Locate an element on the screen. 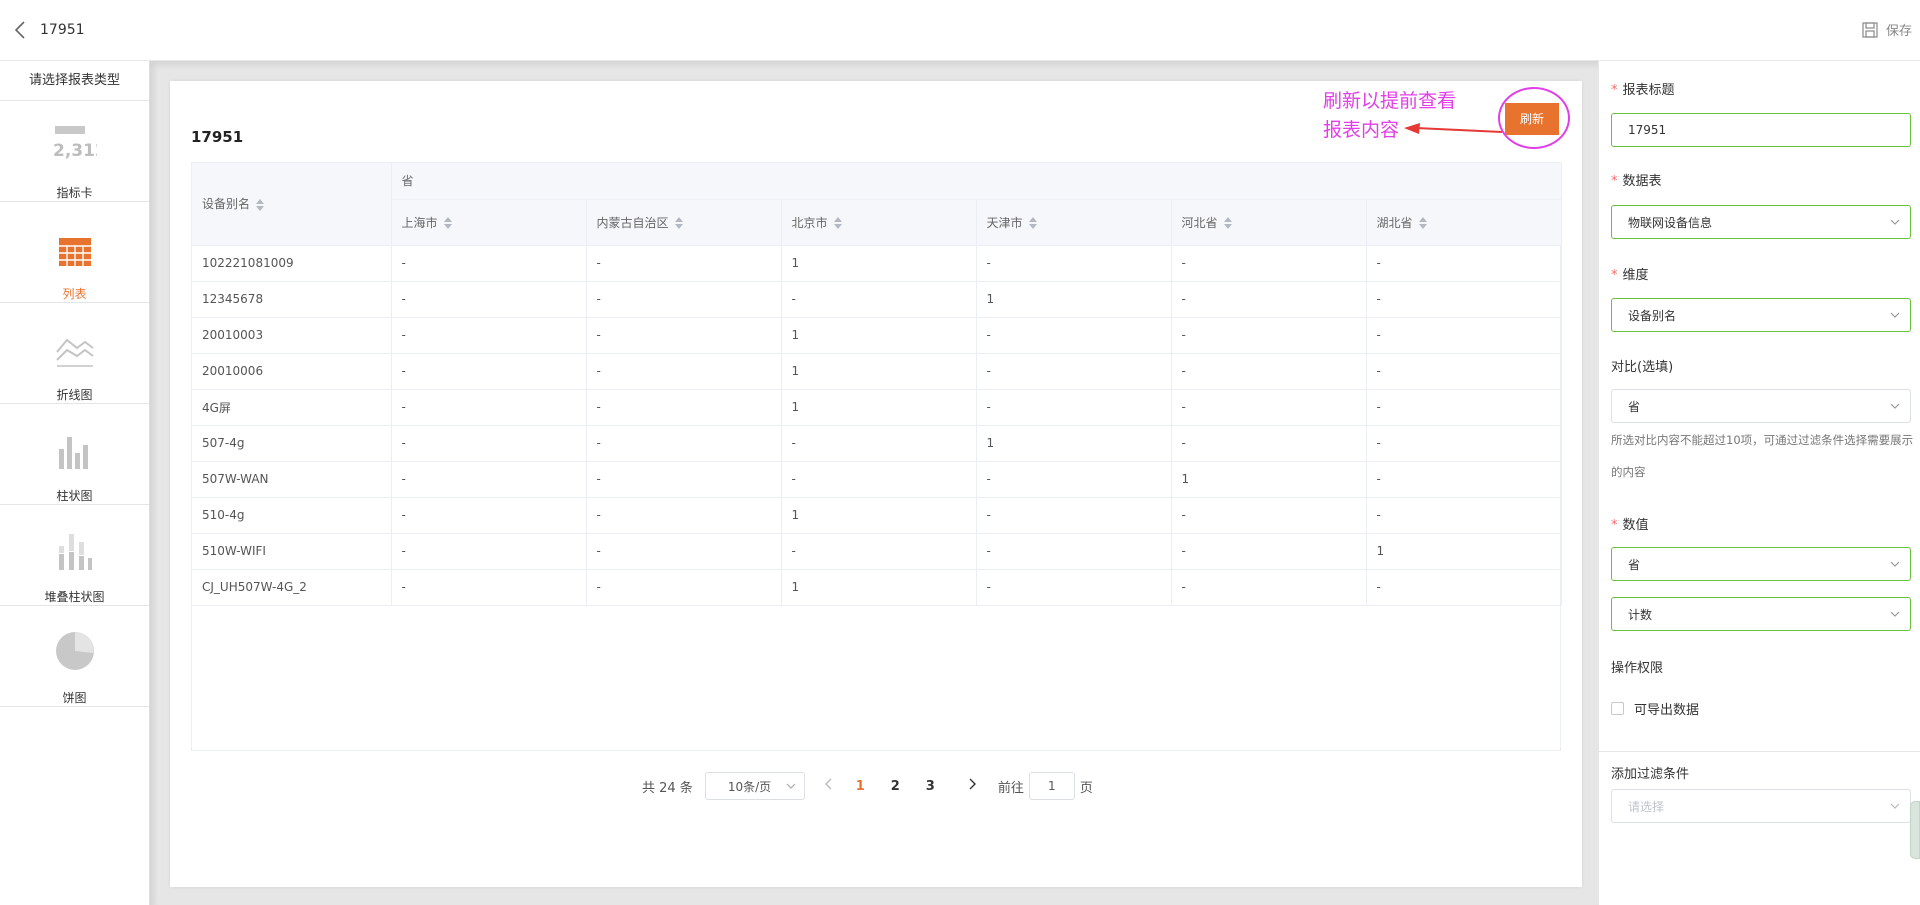  report-title-input is located at coordinates (1761, 130).